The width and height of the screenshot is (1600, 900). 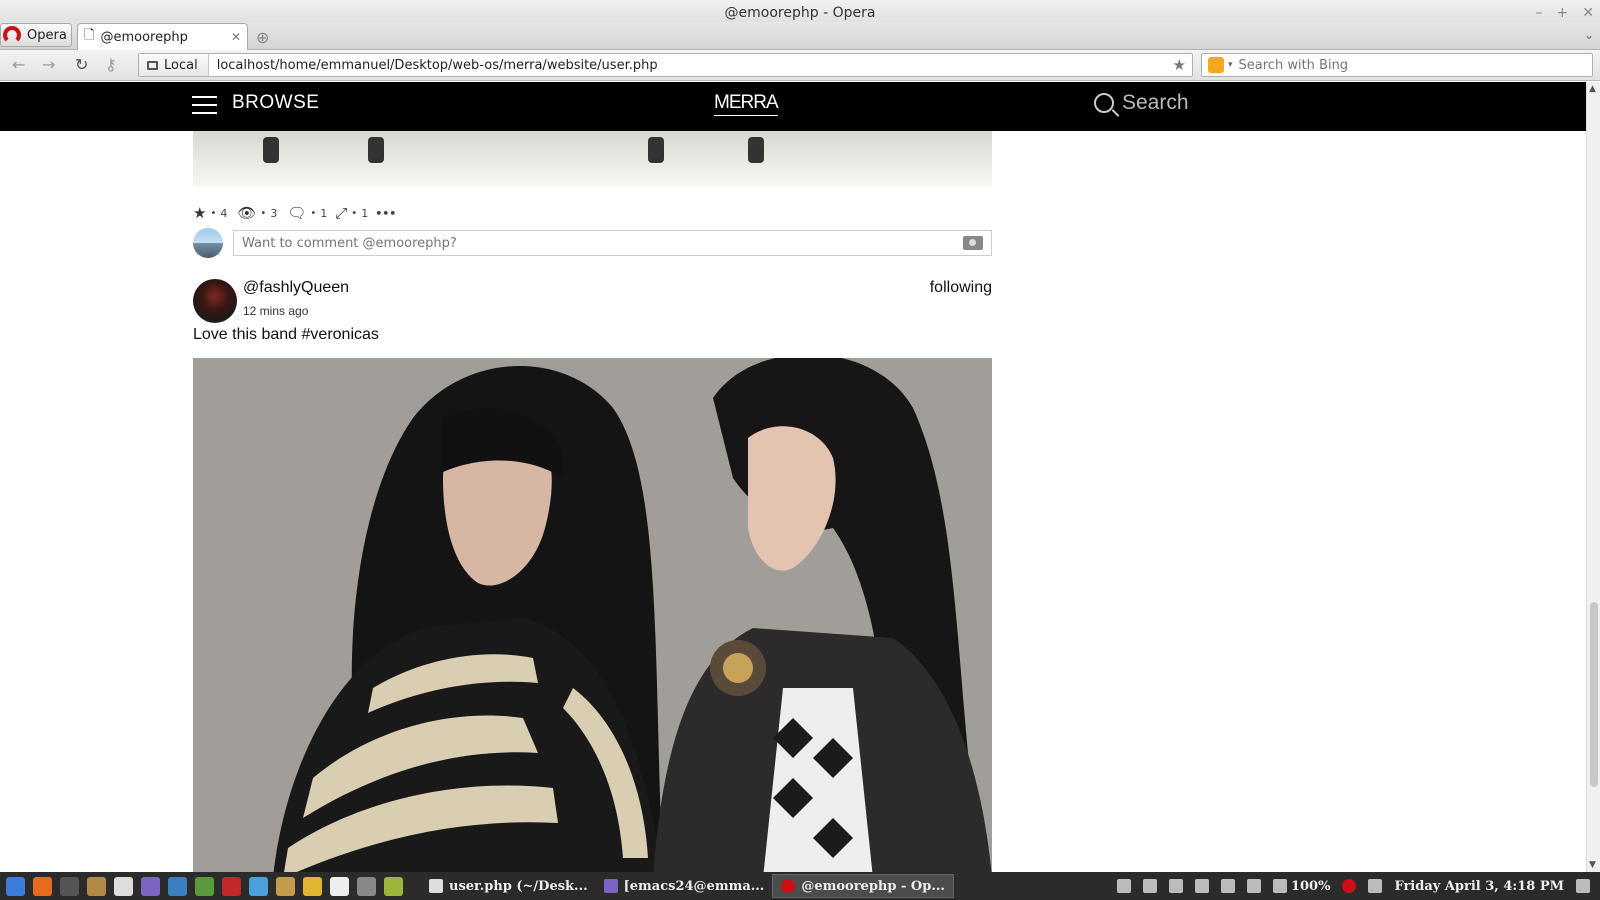 What do you see at coordinates (47, 35) in the screenshot?
I see `opera-menu-label: Opera` at bounding box center [47, 35].